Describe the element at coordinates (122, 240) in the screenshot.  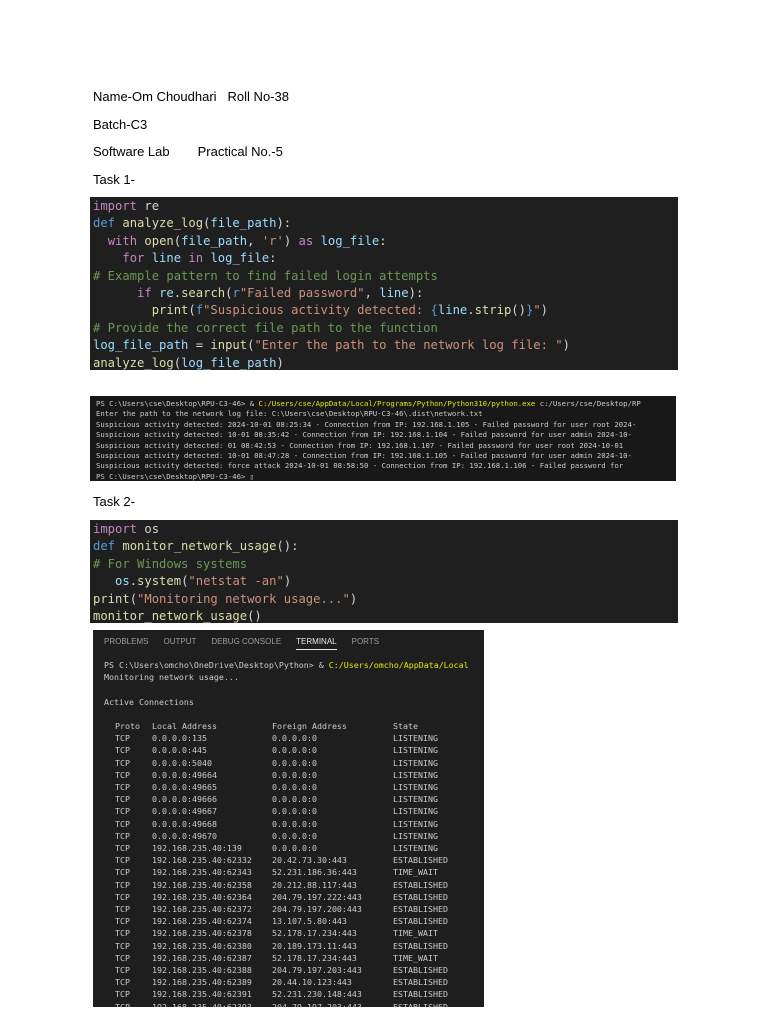
I see `code-token: with` at that location.